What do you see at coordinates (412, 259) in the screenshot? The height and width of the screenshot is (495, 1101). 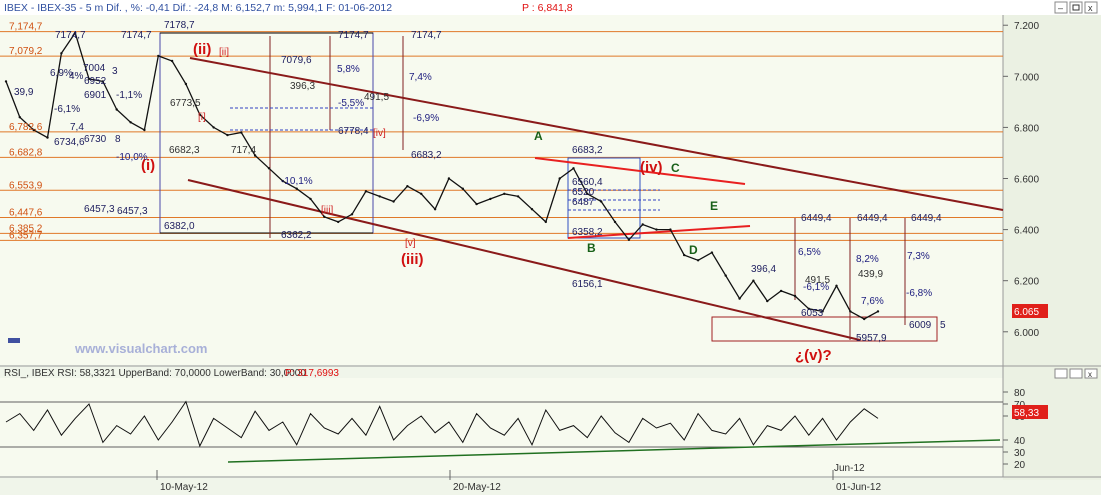 I see `wave-label: (iii)` at bounding box center [412, 259].